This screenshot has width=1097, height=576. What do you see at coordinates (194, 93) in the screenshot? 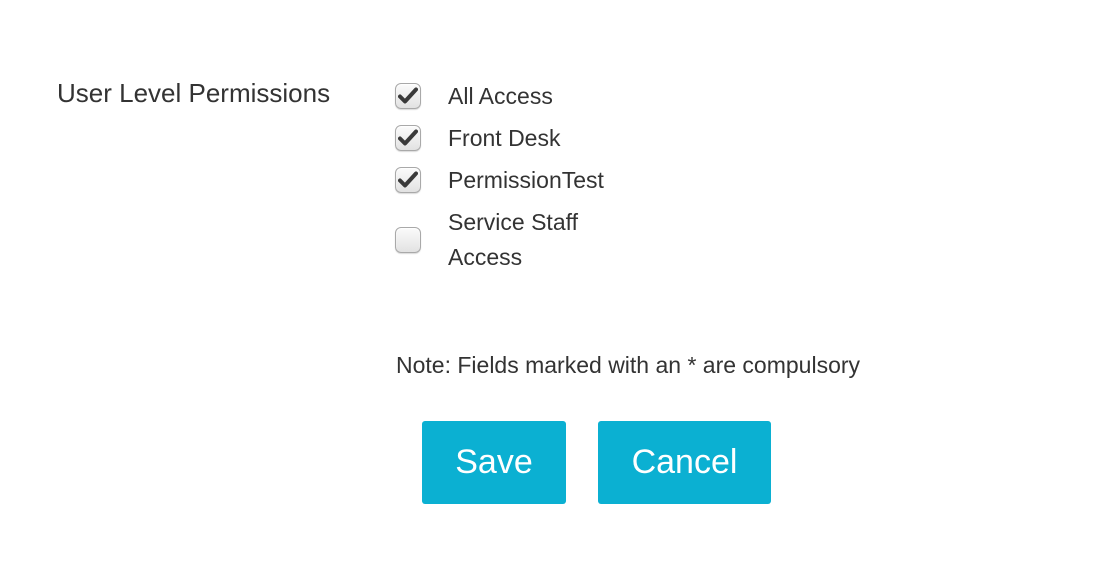
I see `field-label-user-level-permissions: User Level Permissions` at bounding box center [194, 93].